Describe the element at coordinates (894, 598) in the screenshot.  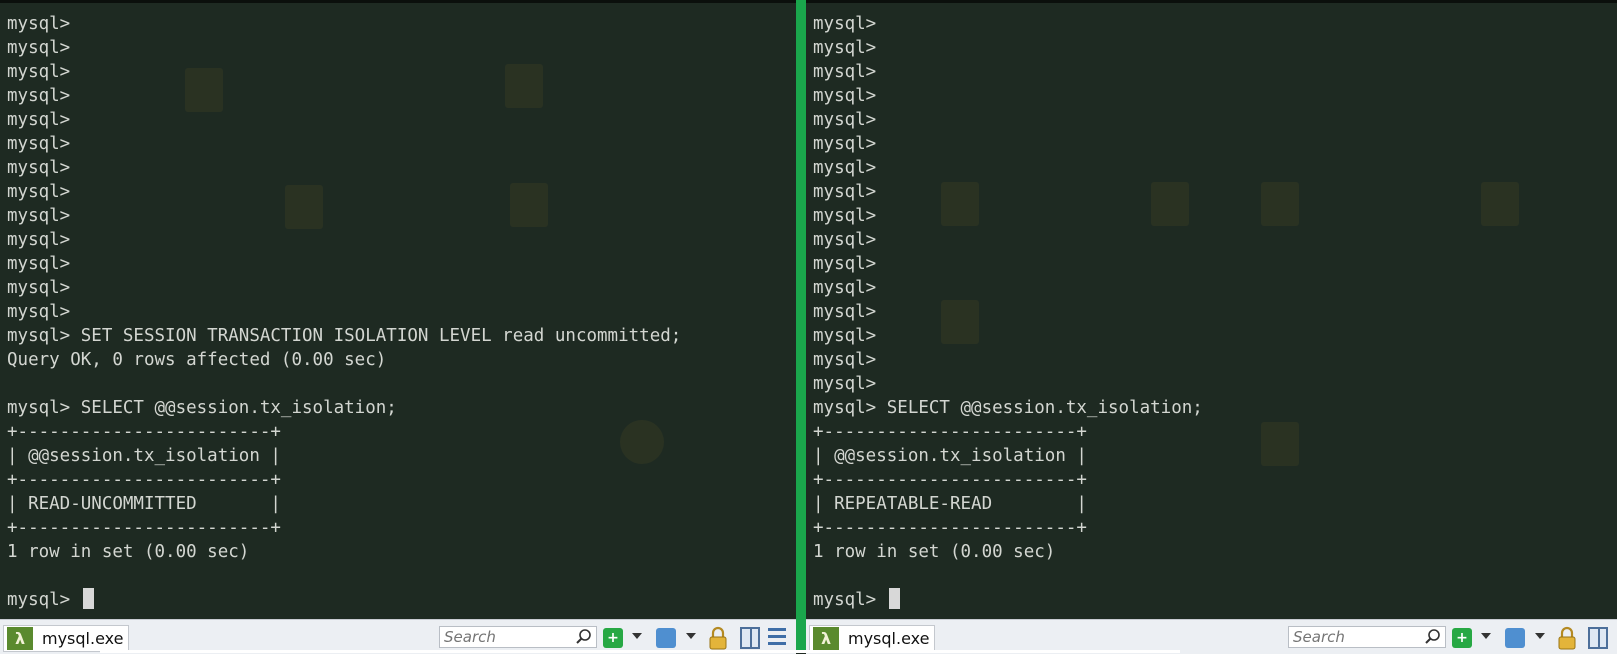
I see `right-cursor` at that location.